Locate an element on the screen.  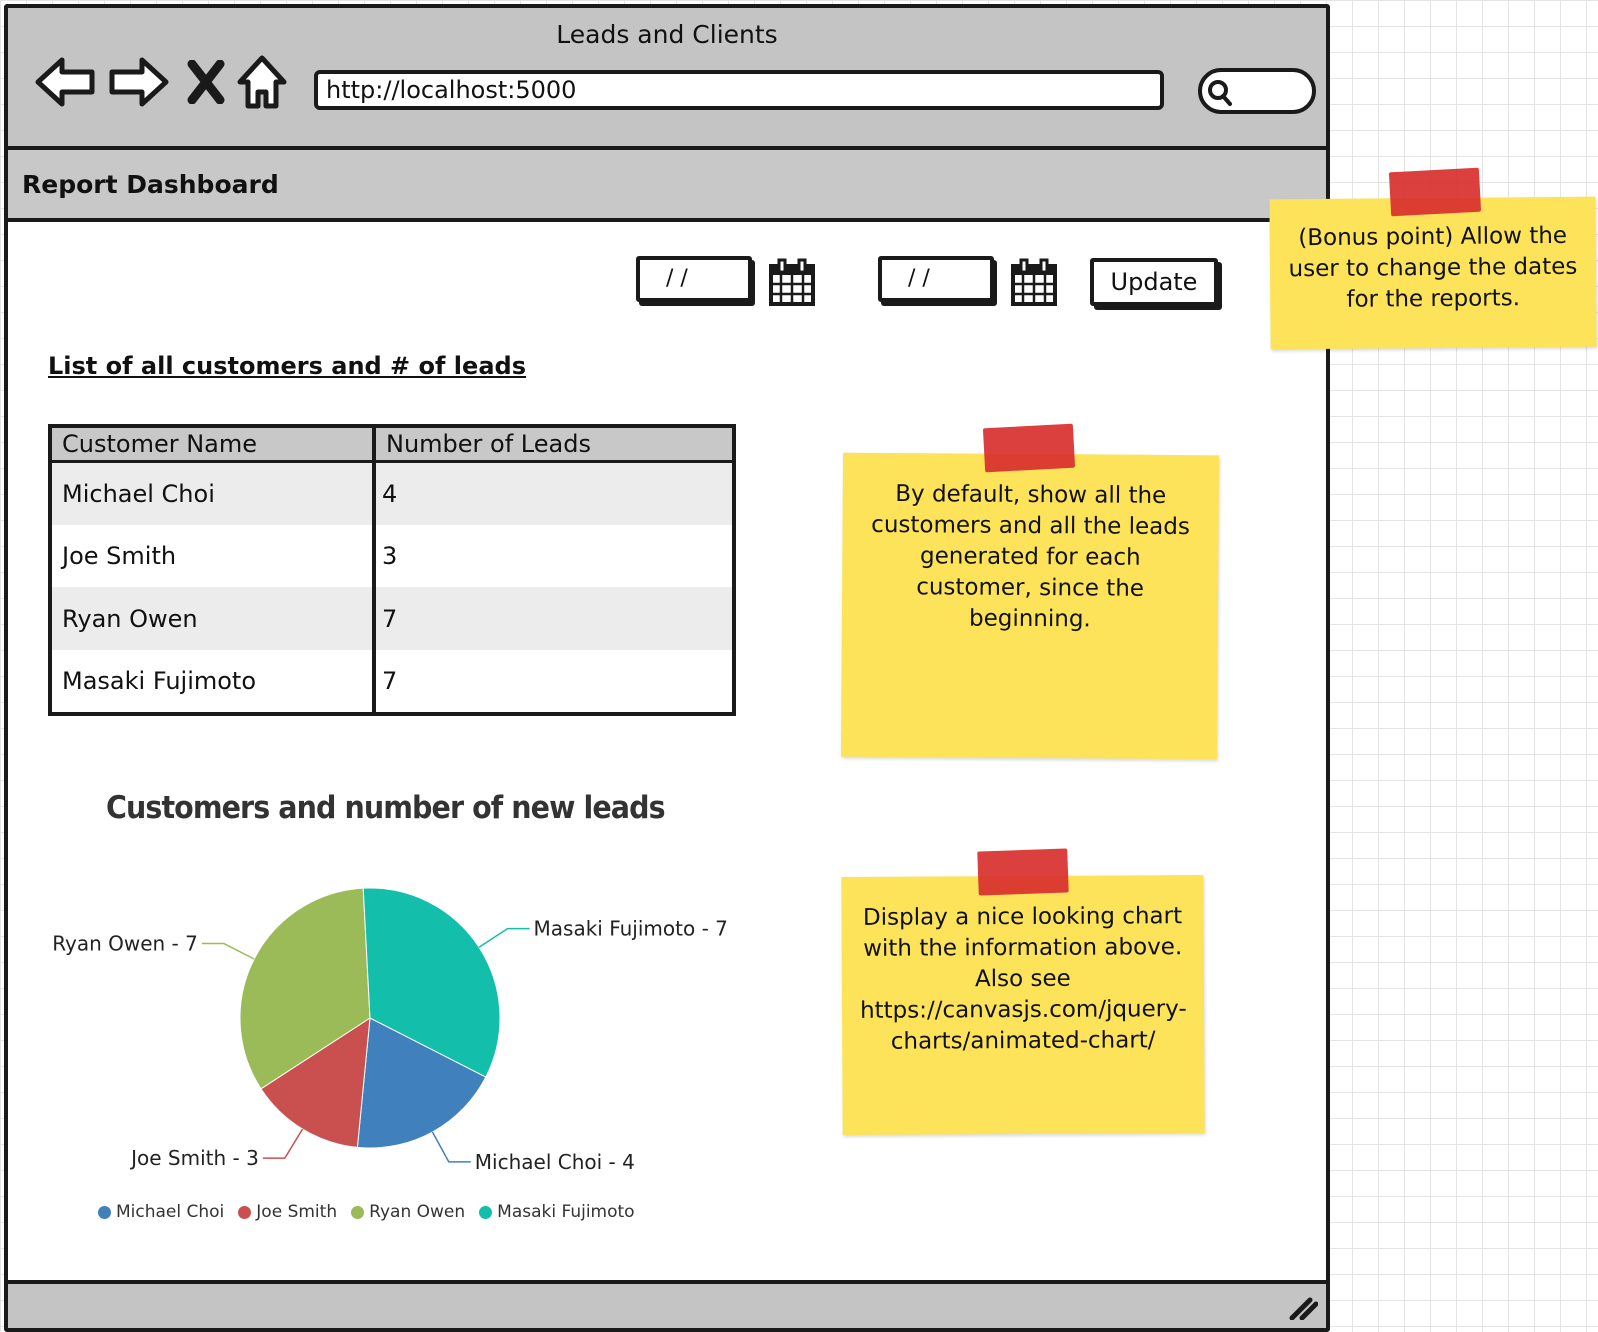
start-date-input: / / is located at coordinates (694, 279).